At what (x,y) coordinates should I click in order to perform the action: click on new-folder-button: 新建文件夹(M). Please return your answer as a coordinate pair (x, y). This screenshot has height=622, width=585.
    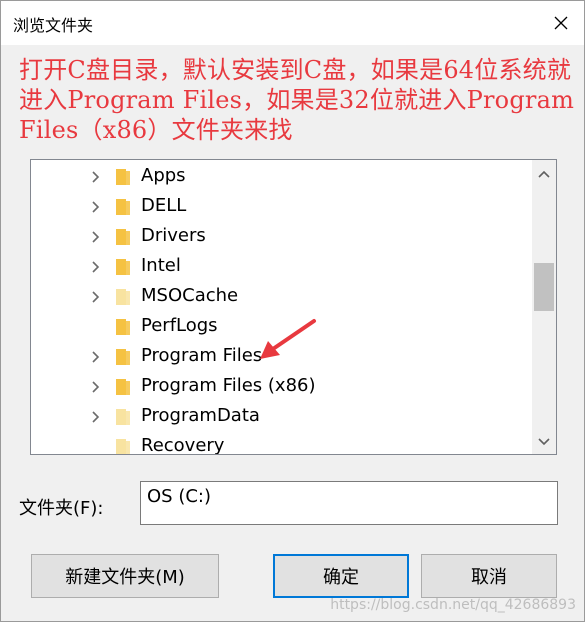
    Looking at the image, I should click on (125, 576).